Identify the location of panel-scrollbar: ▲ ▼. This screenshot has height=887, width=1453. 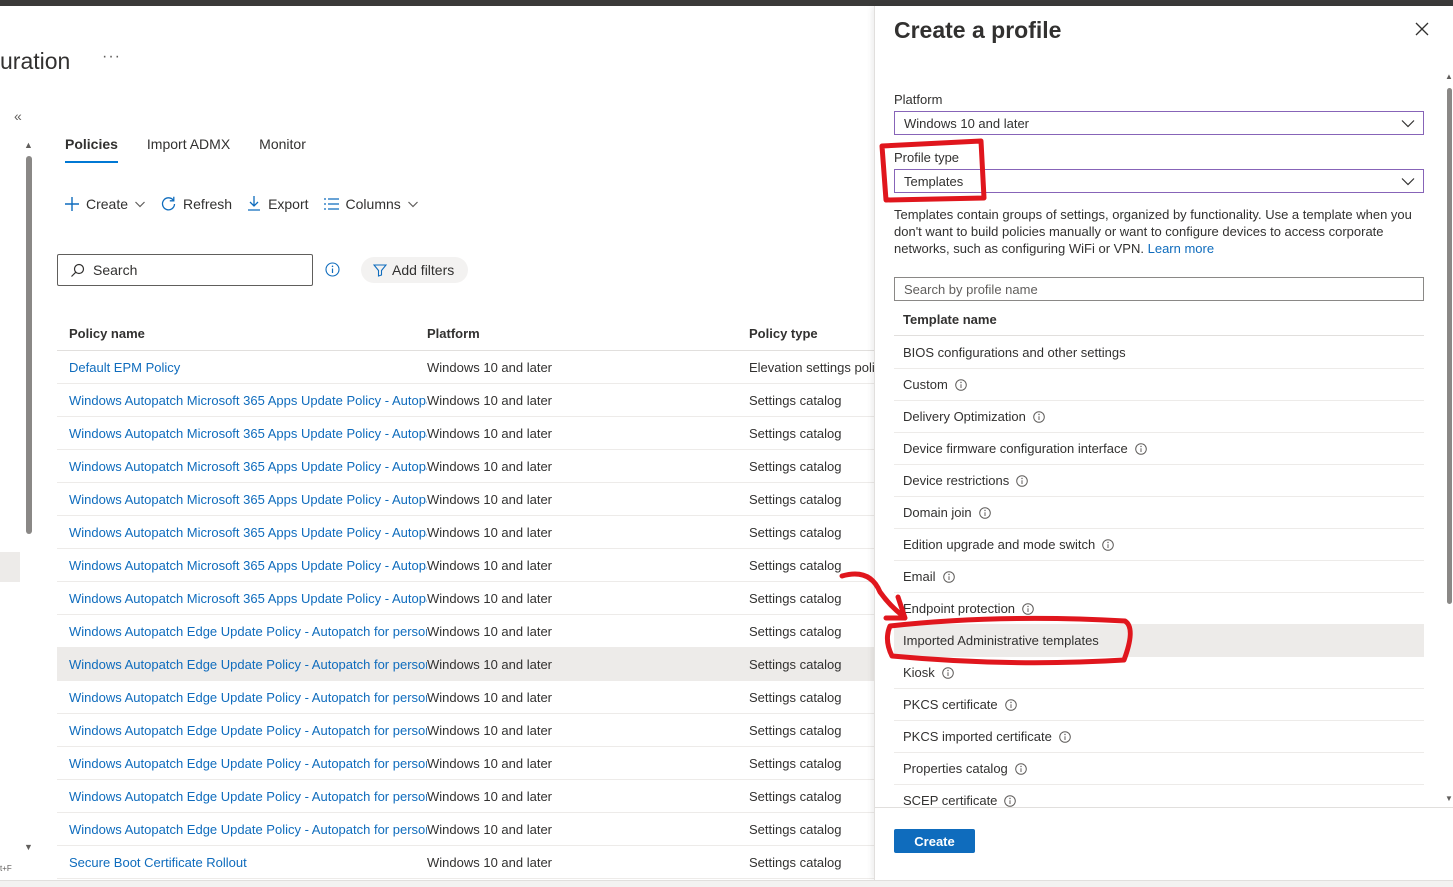
(1449, 439).